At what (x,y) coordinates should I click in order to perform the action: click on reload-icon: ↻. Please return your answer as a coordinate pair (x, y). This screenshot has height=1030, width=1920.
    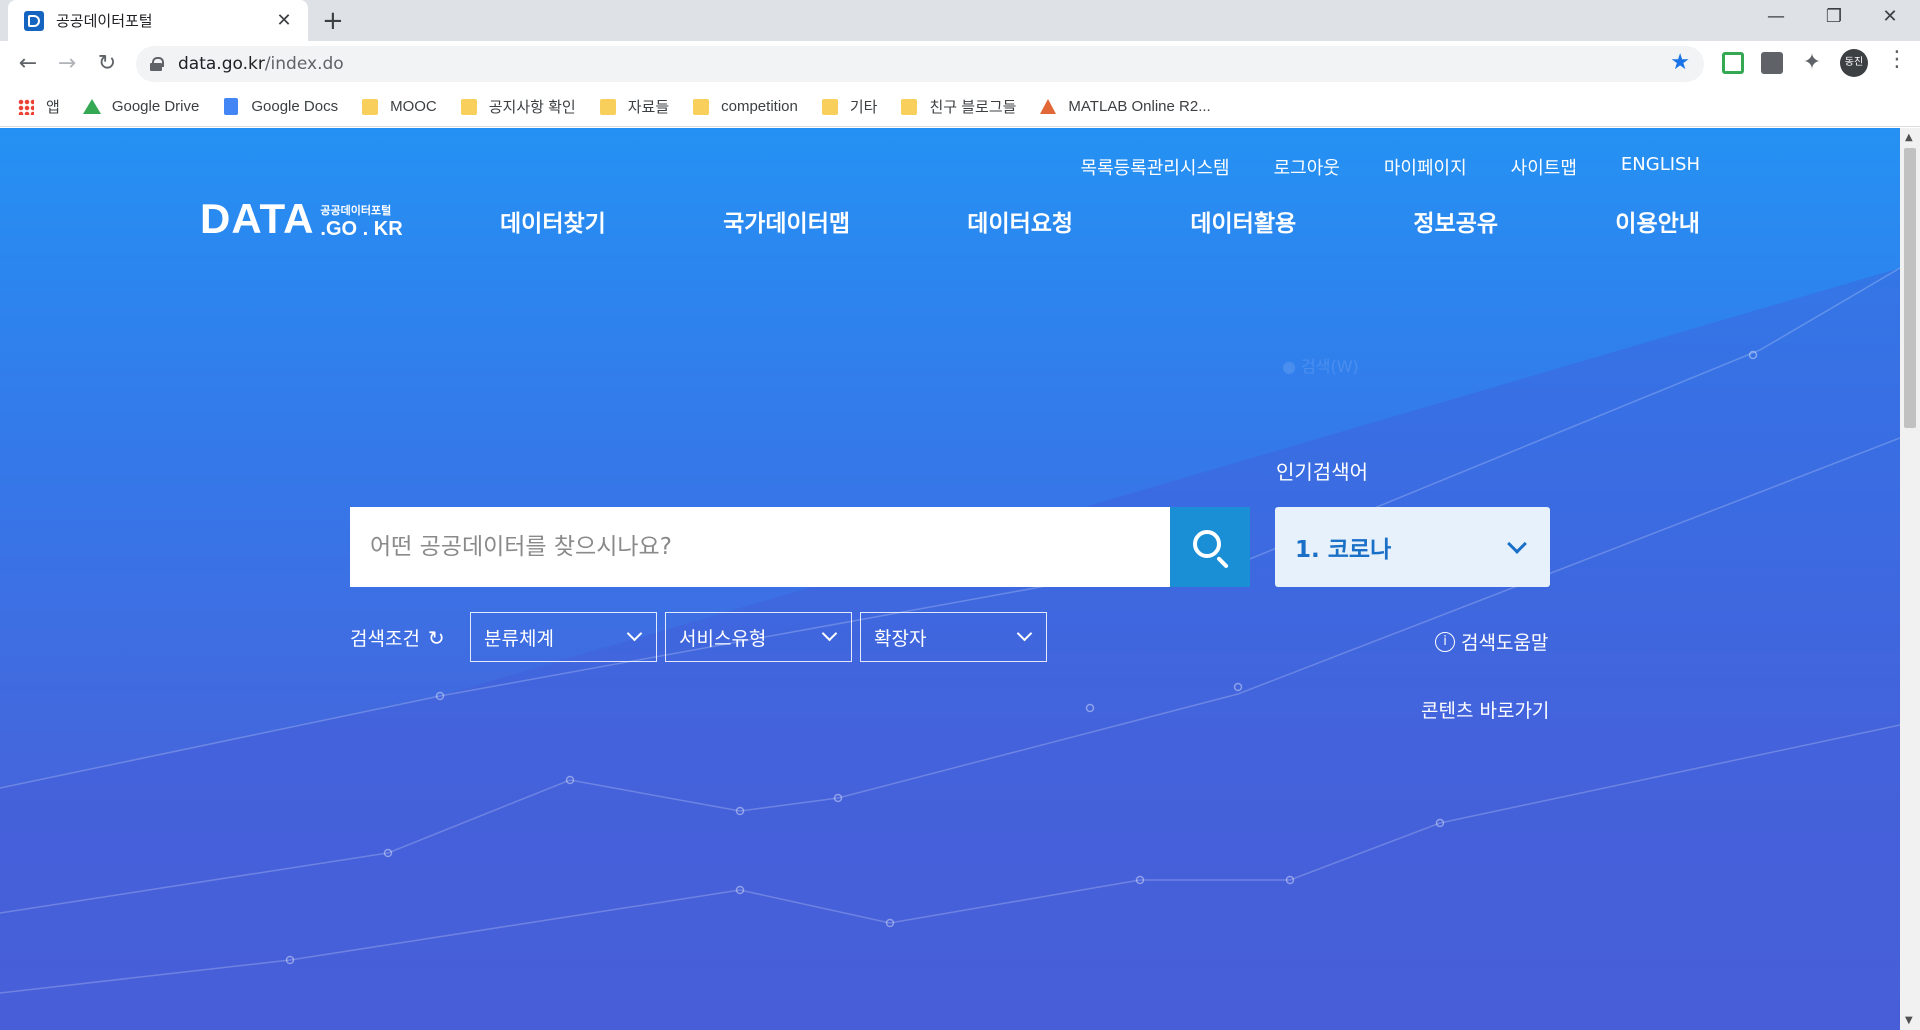
    Looking at the image, I should click on (107, 64).